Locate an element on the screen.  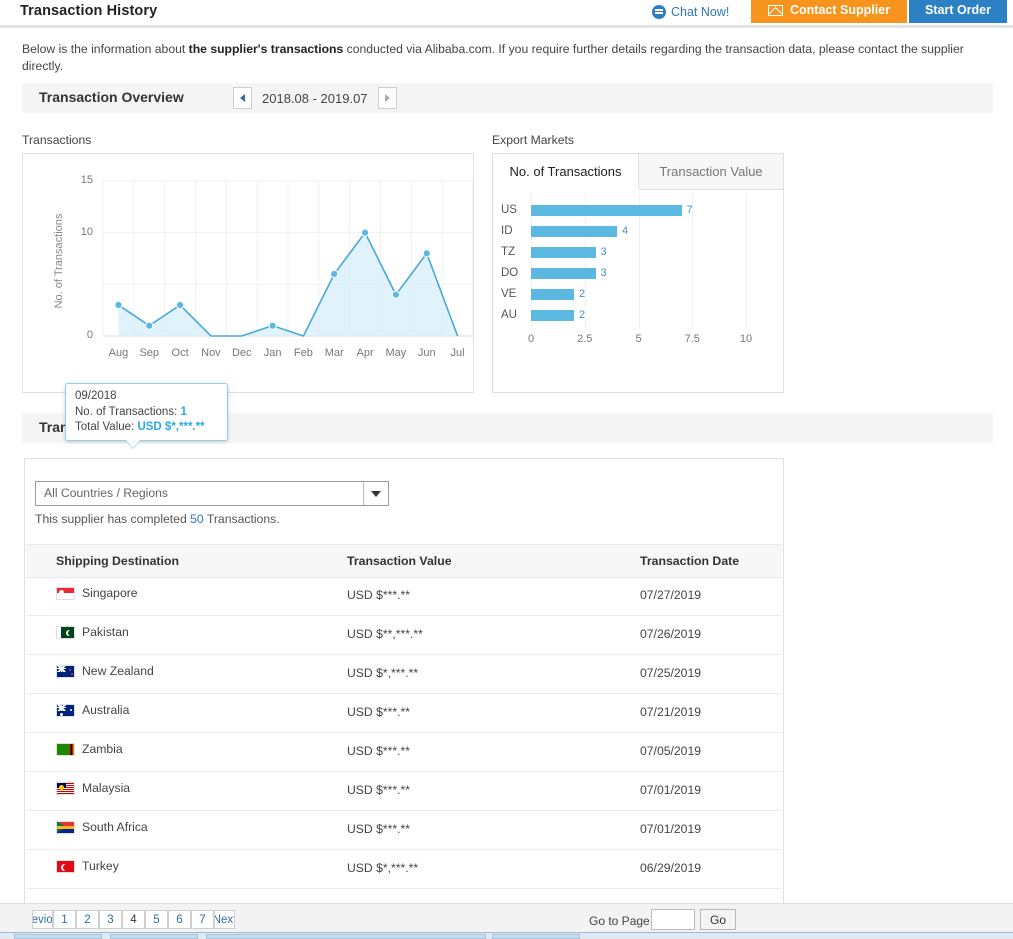
y-tick-label: 10 is located at coordinates (86, 231).